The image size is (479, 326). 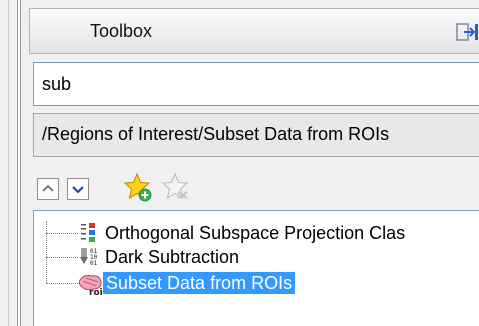 I want to click on left-frame-edge, so click(x=9, y=163).